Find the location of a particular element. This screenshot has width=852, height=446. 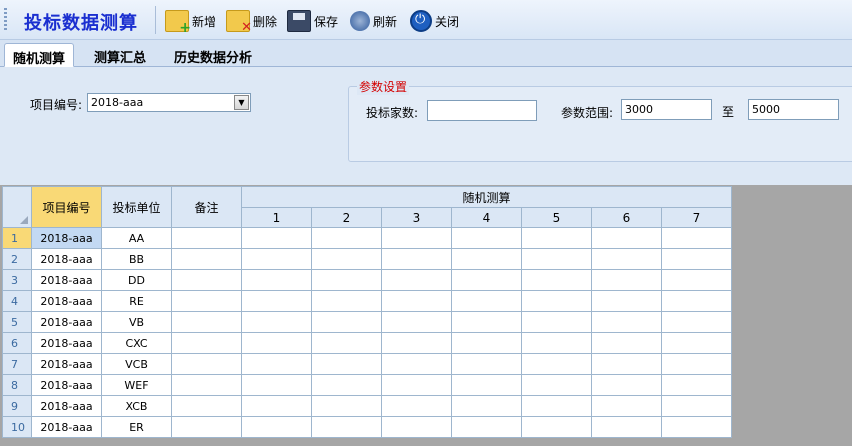

col-header-random-6: 6 is located at coordinates (626, 217).